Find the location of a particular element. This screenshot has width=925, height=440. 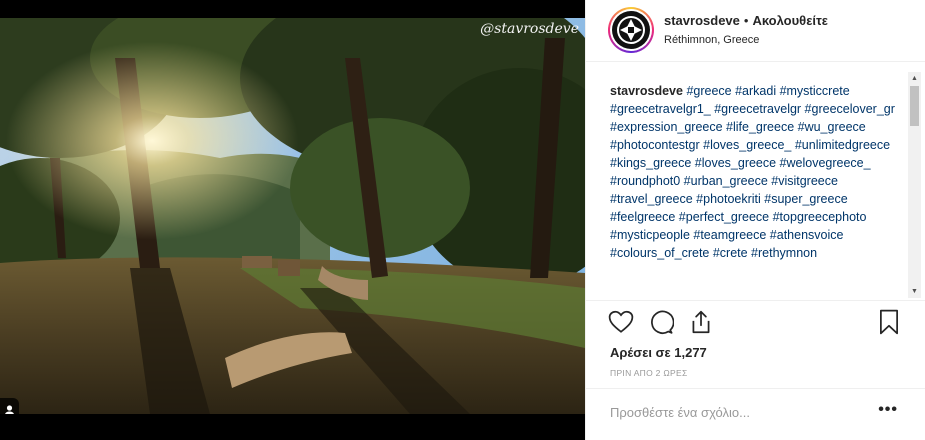

scroll-up-arrow-icon: ▲ is located at coordinates (914, 78).